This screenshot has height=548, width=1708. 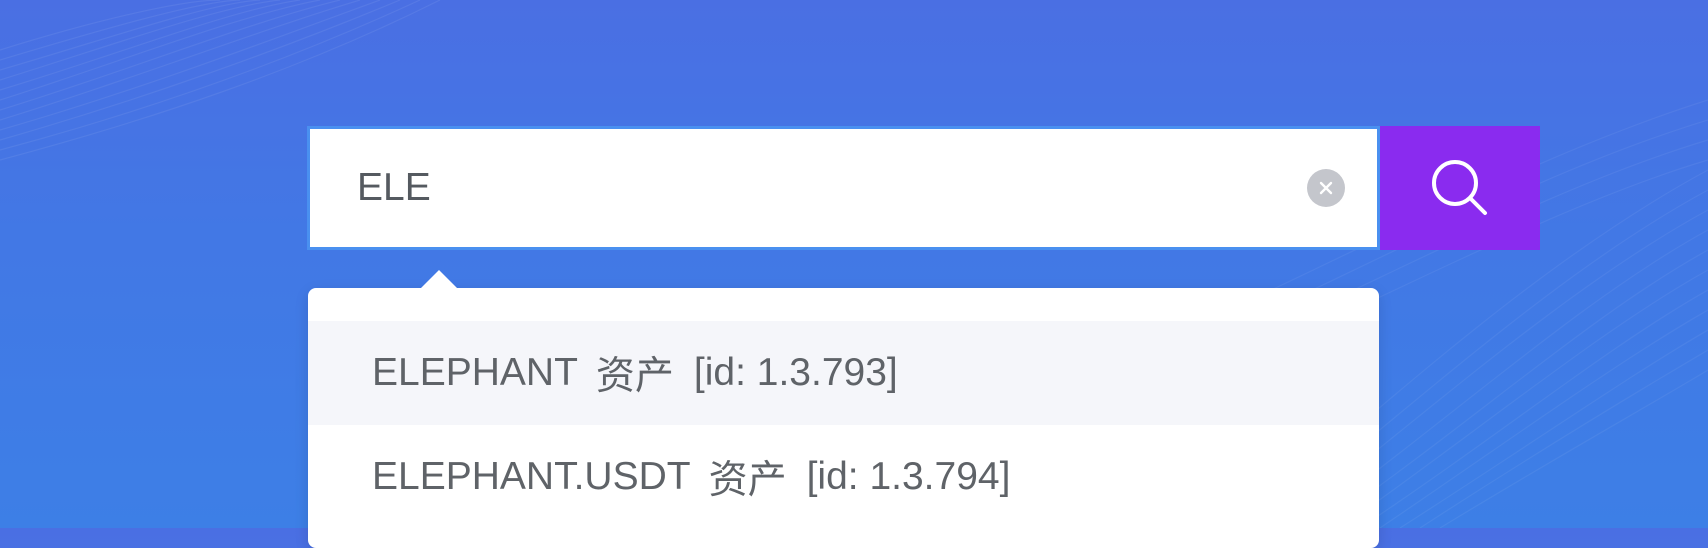 I want to click on search-icon, so click(x=1459, y=187).